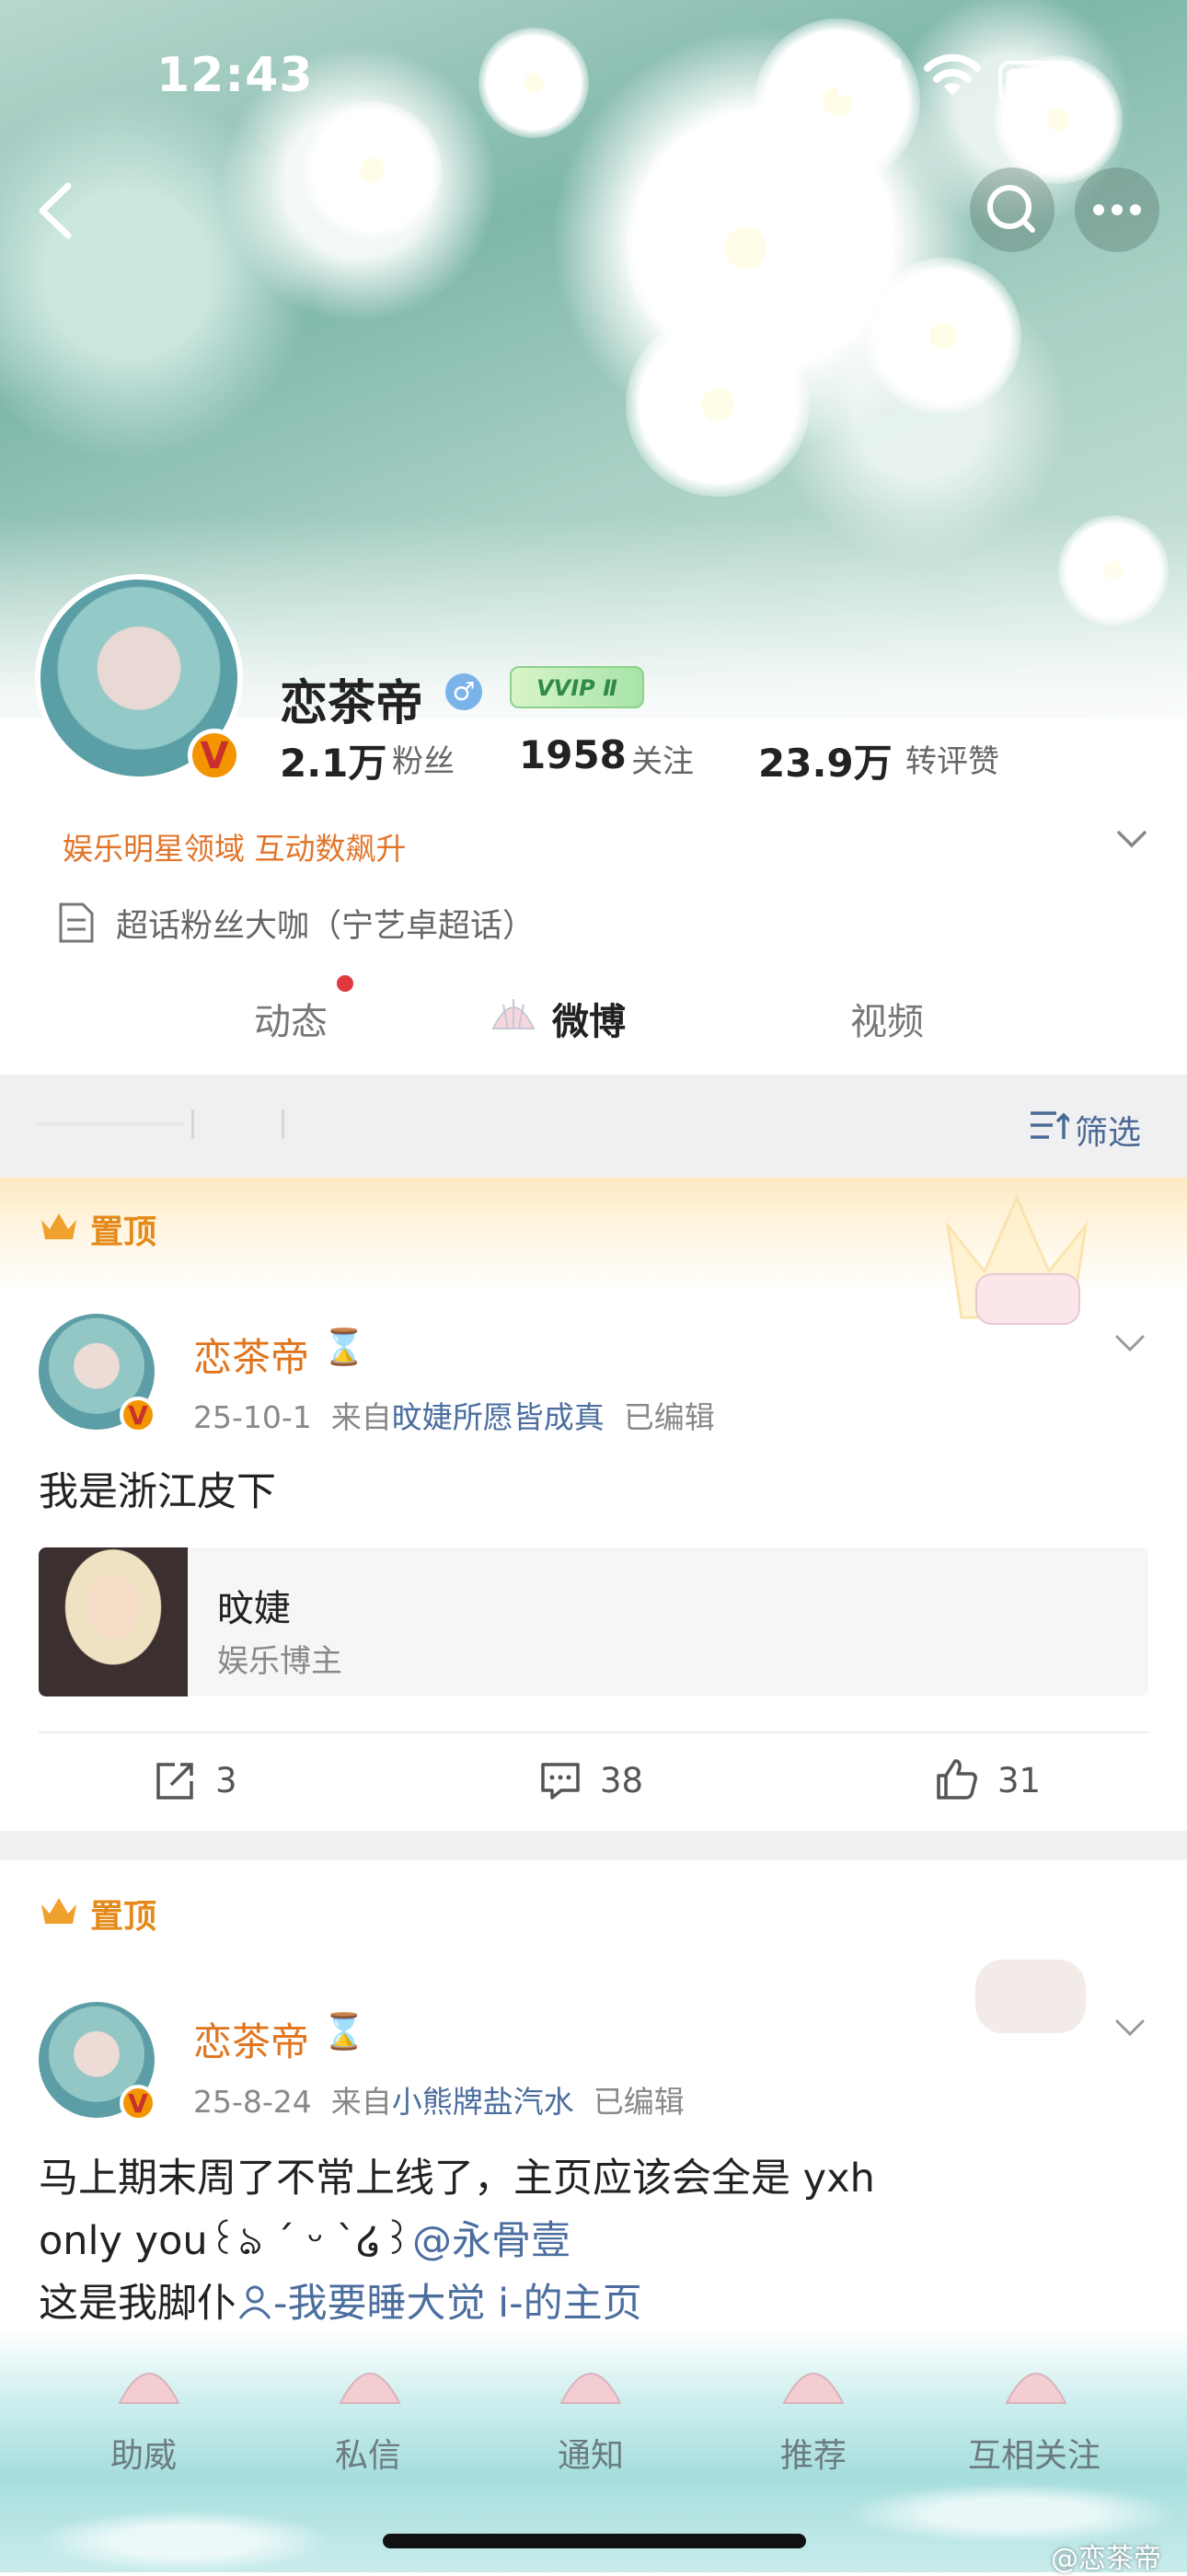 This screenshot has width=1187, height=2576. What do you see at coordinates (1036, 2388) in the screenshot?
I see `shell-mutual-icon` at bounding box center [1036, 2388].